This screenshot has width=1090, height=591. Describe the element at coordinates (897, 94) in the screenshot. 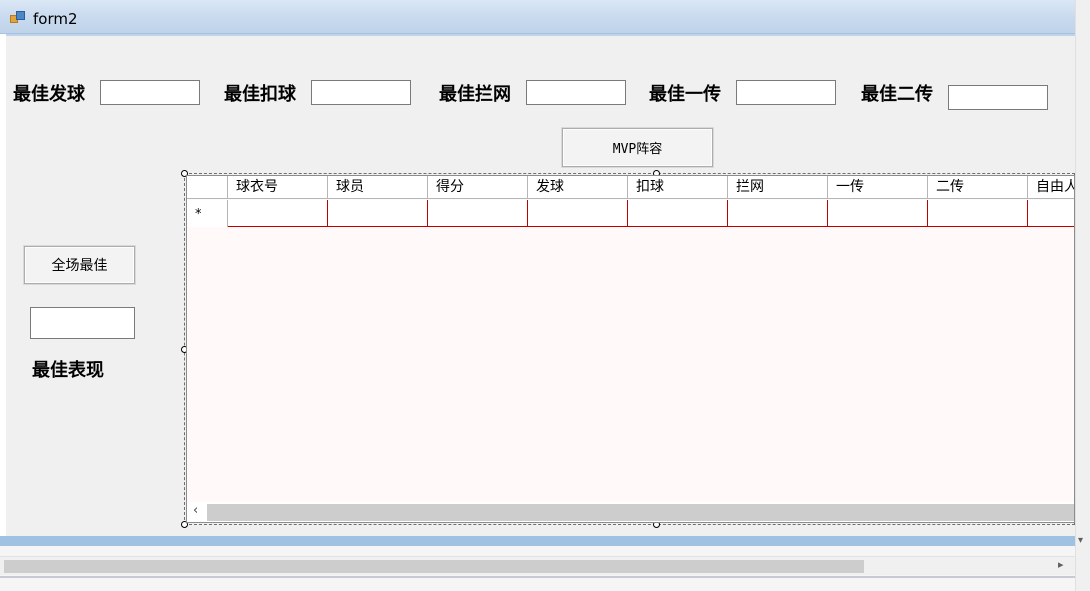

I see `label-best-second-pass: 最佳二传` at that location.